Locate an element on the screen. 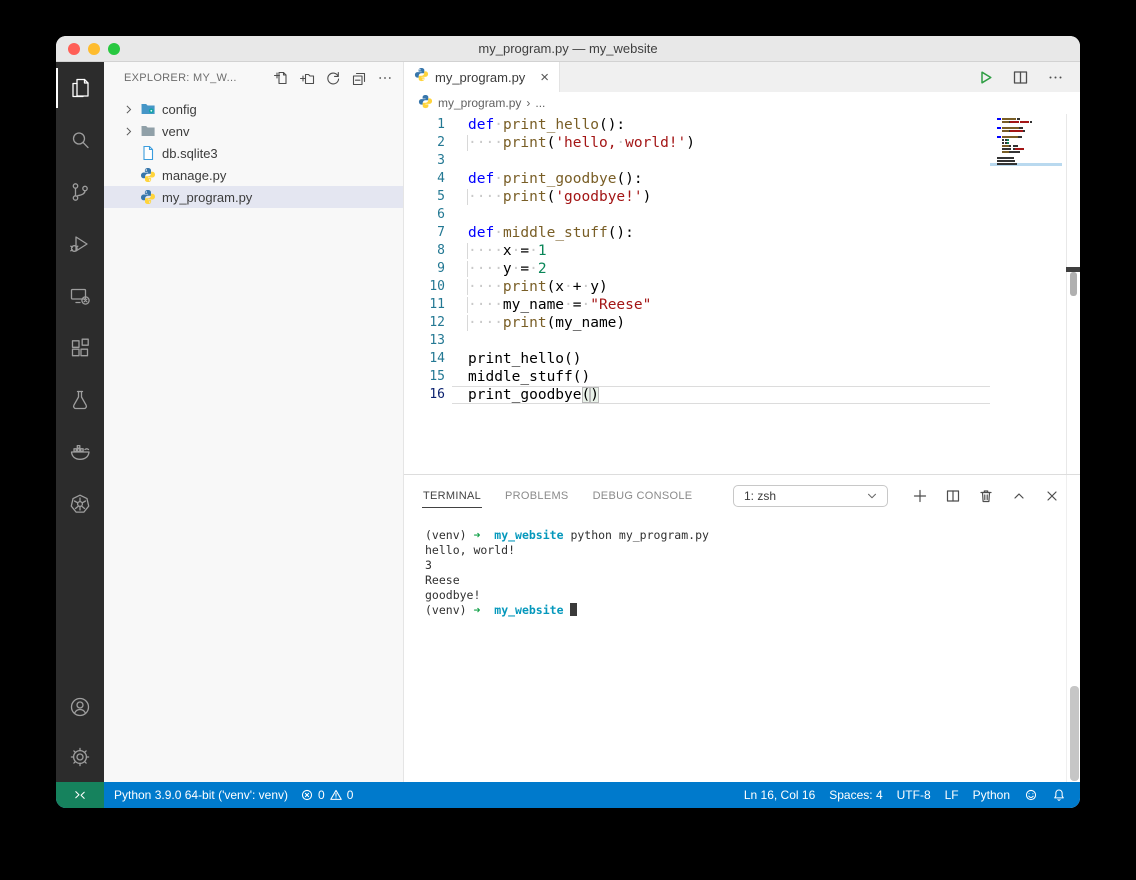 Image resolution: width=1136 pixels, height=880 pixels. notifications-bell-icon is located at coordinates (1059, 795).